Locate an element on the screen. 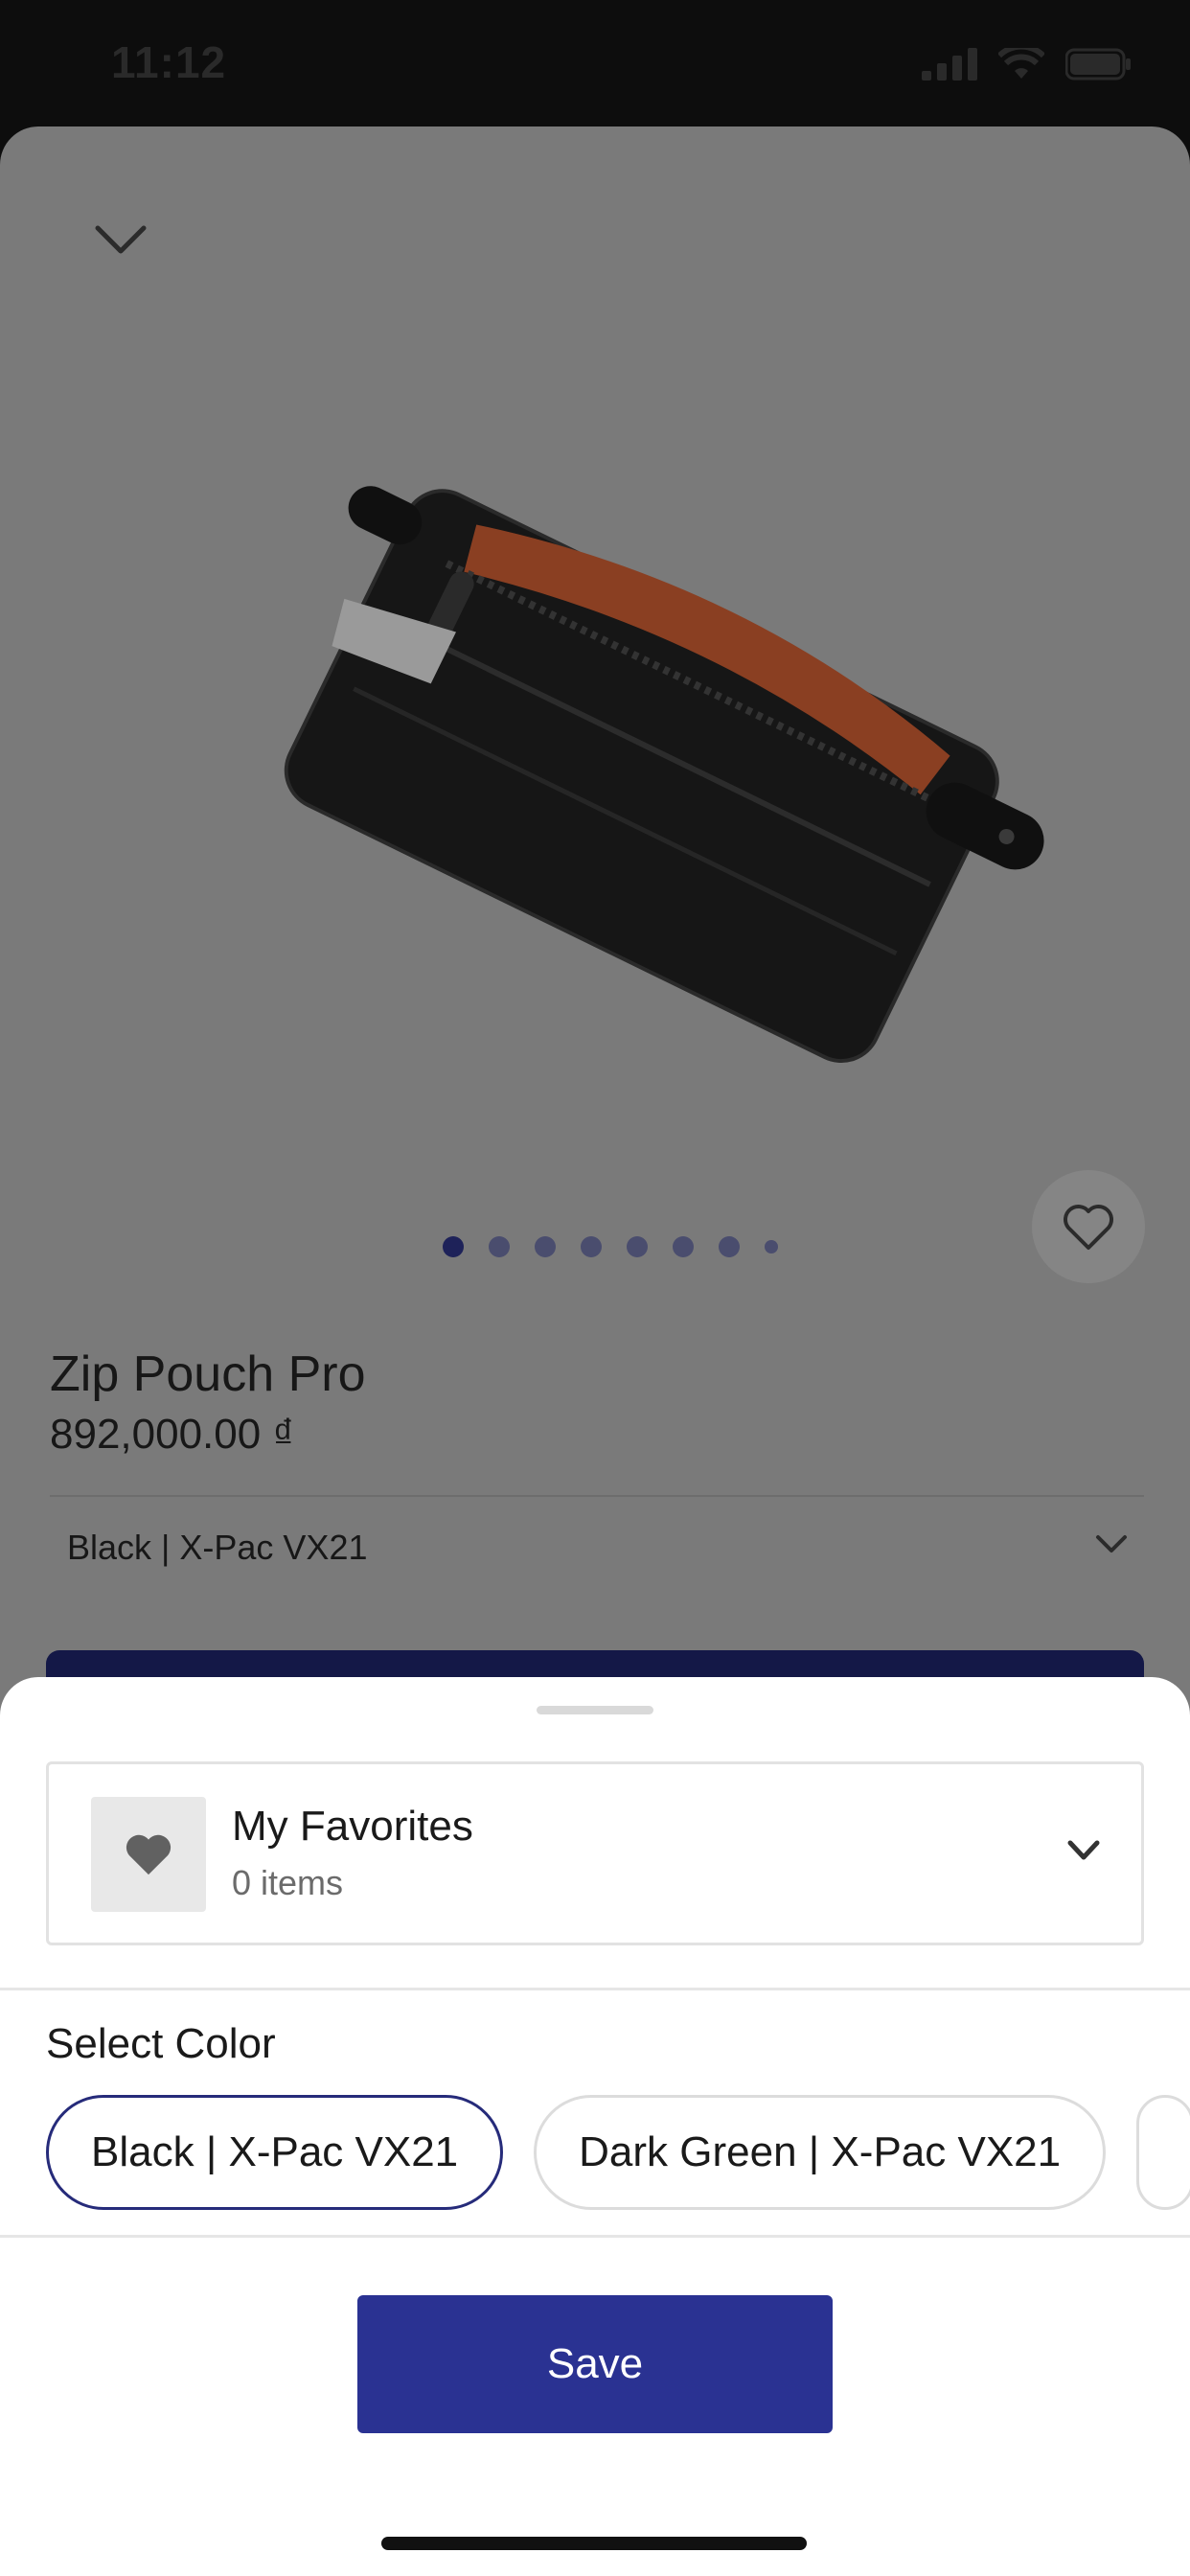 The width and height of the screenshot is (1190, 2576). select-color-label: Select Color is located at coordinates (161, 2043).